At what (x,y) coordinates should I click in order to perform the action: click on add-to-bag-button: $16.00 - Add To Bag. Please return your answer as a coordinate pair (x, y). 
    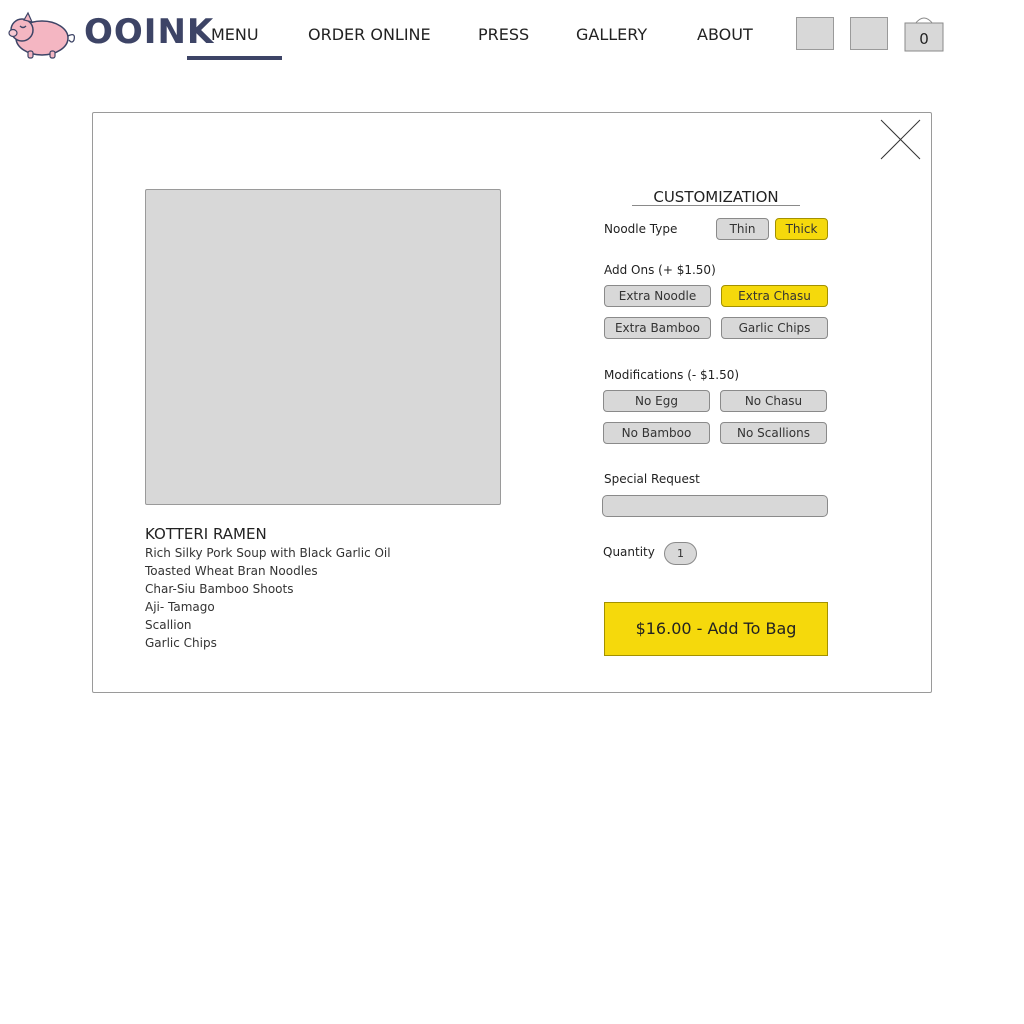
    Looking at the image, I should click on (716, 629).